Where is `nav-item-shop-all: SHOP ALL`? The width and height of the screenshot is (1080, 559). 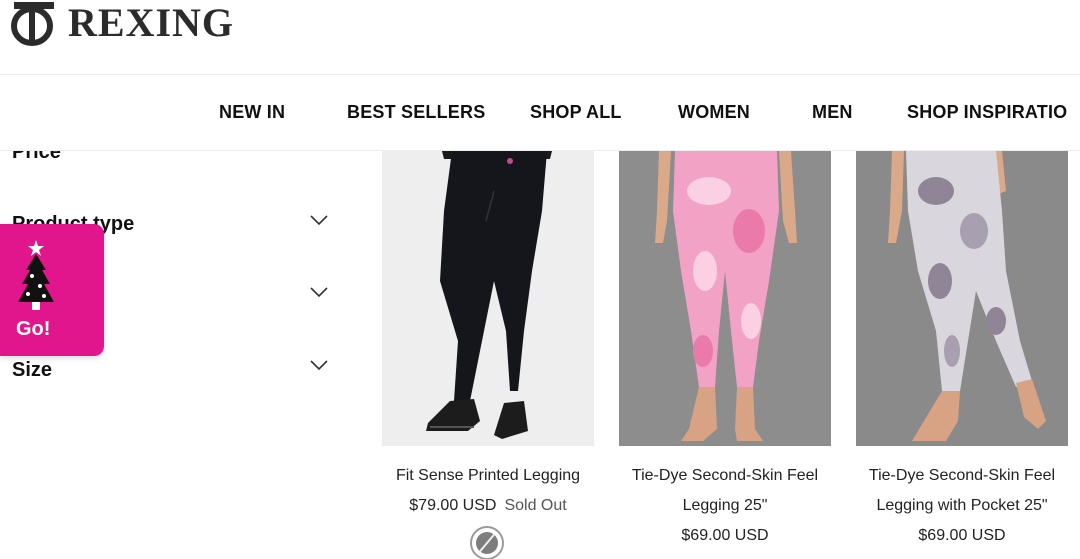
nav-item-shop-all: SHOP ALL is located at coordinates (576, 112).